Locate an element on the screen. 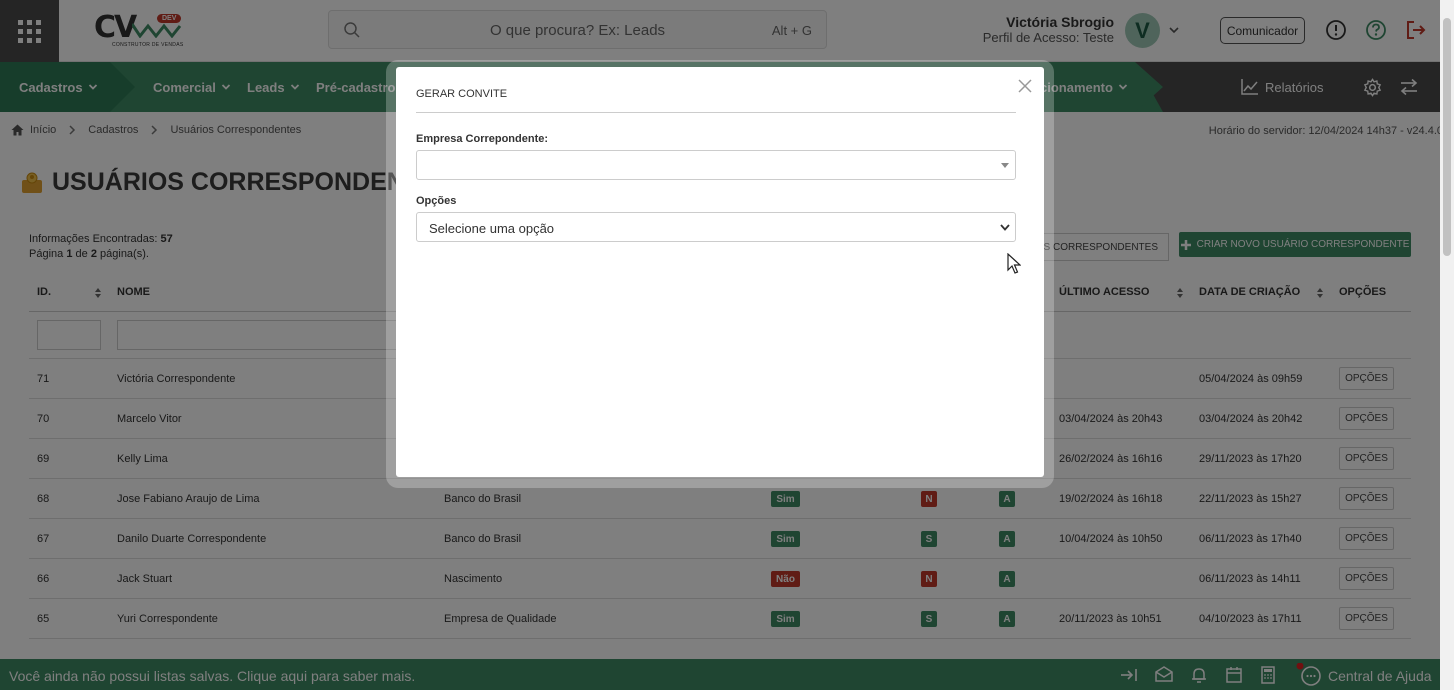 Image resolution: width=1454 pixels, height=690 pixels. company-label: Empresa Correpondente: is located at coordinates (482, 139).